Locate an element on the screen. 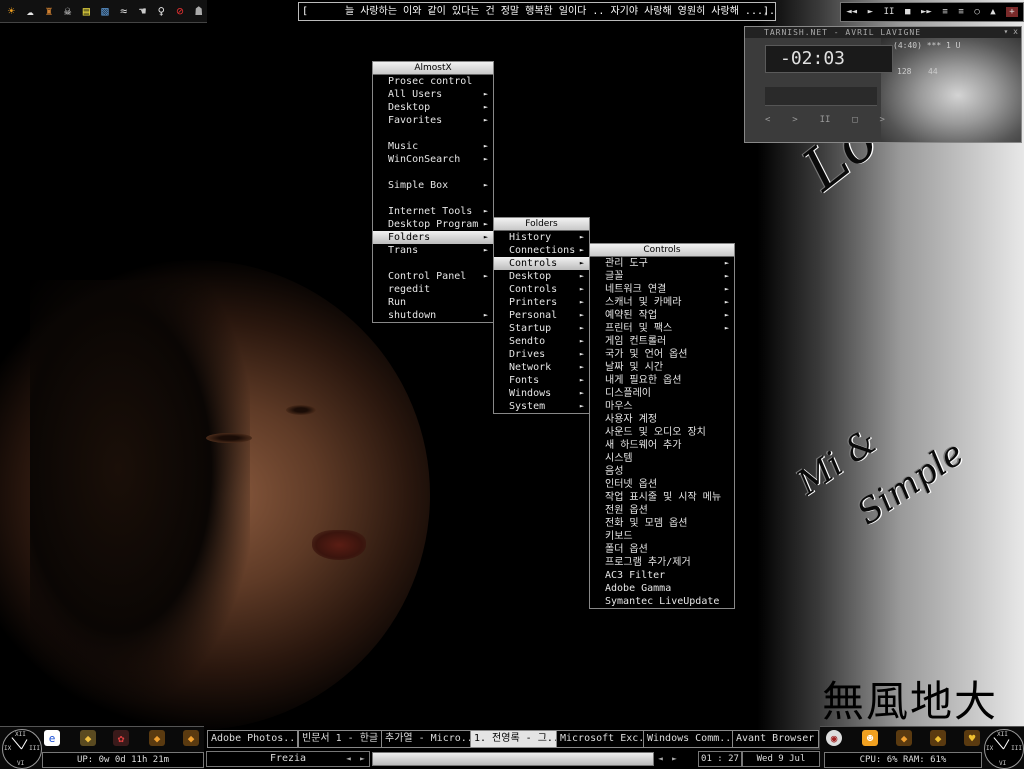 Image resolution: width=1024 pixels, height=769 pixels. track-progress-bar is located at coordinates (513, 759).